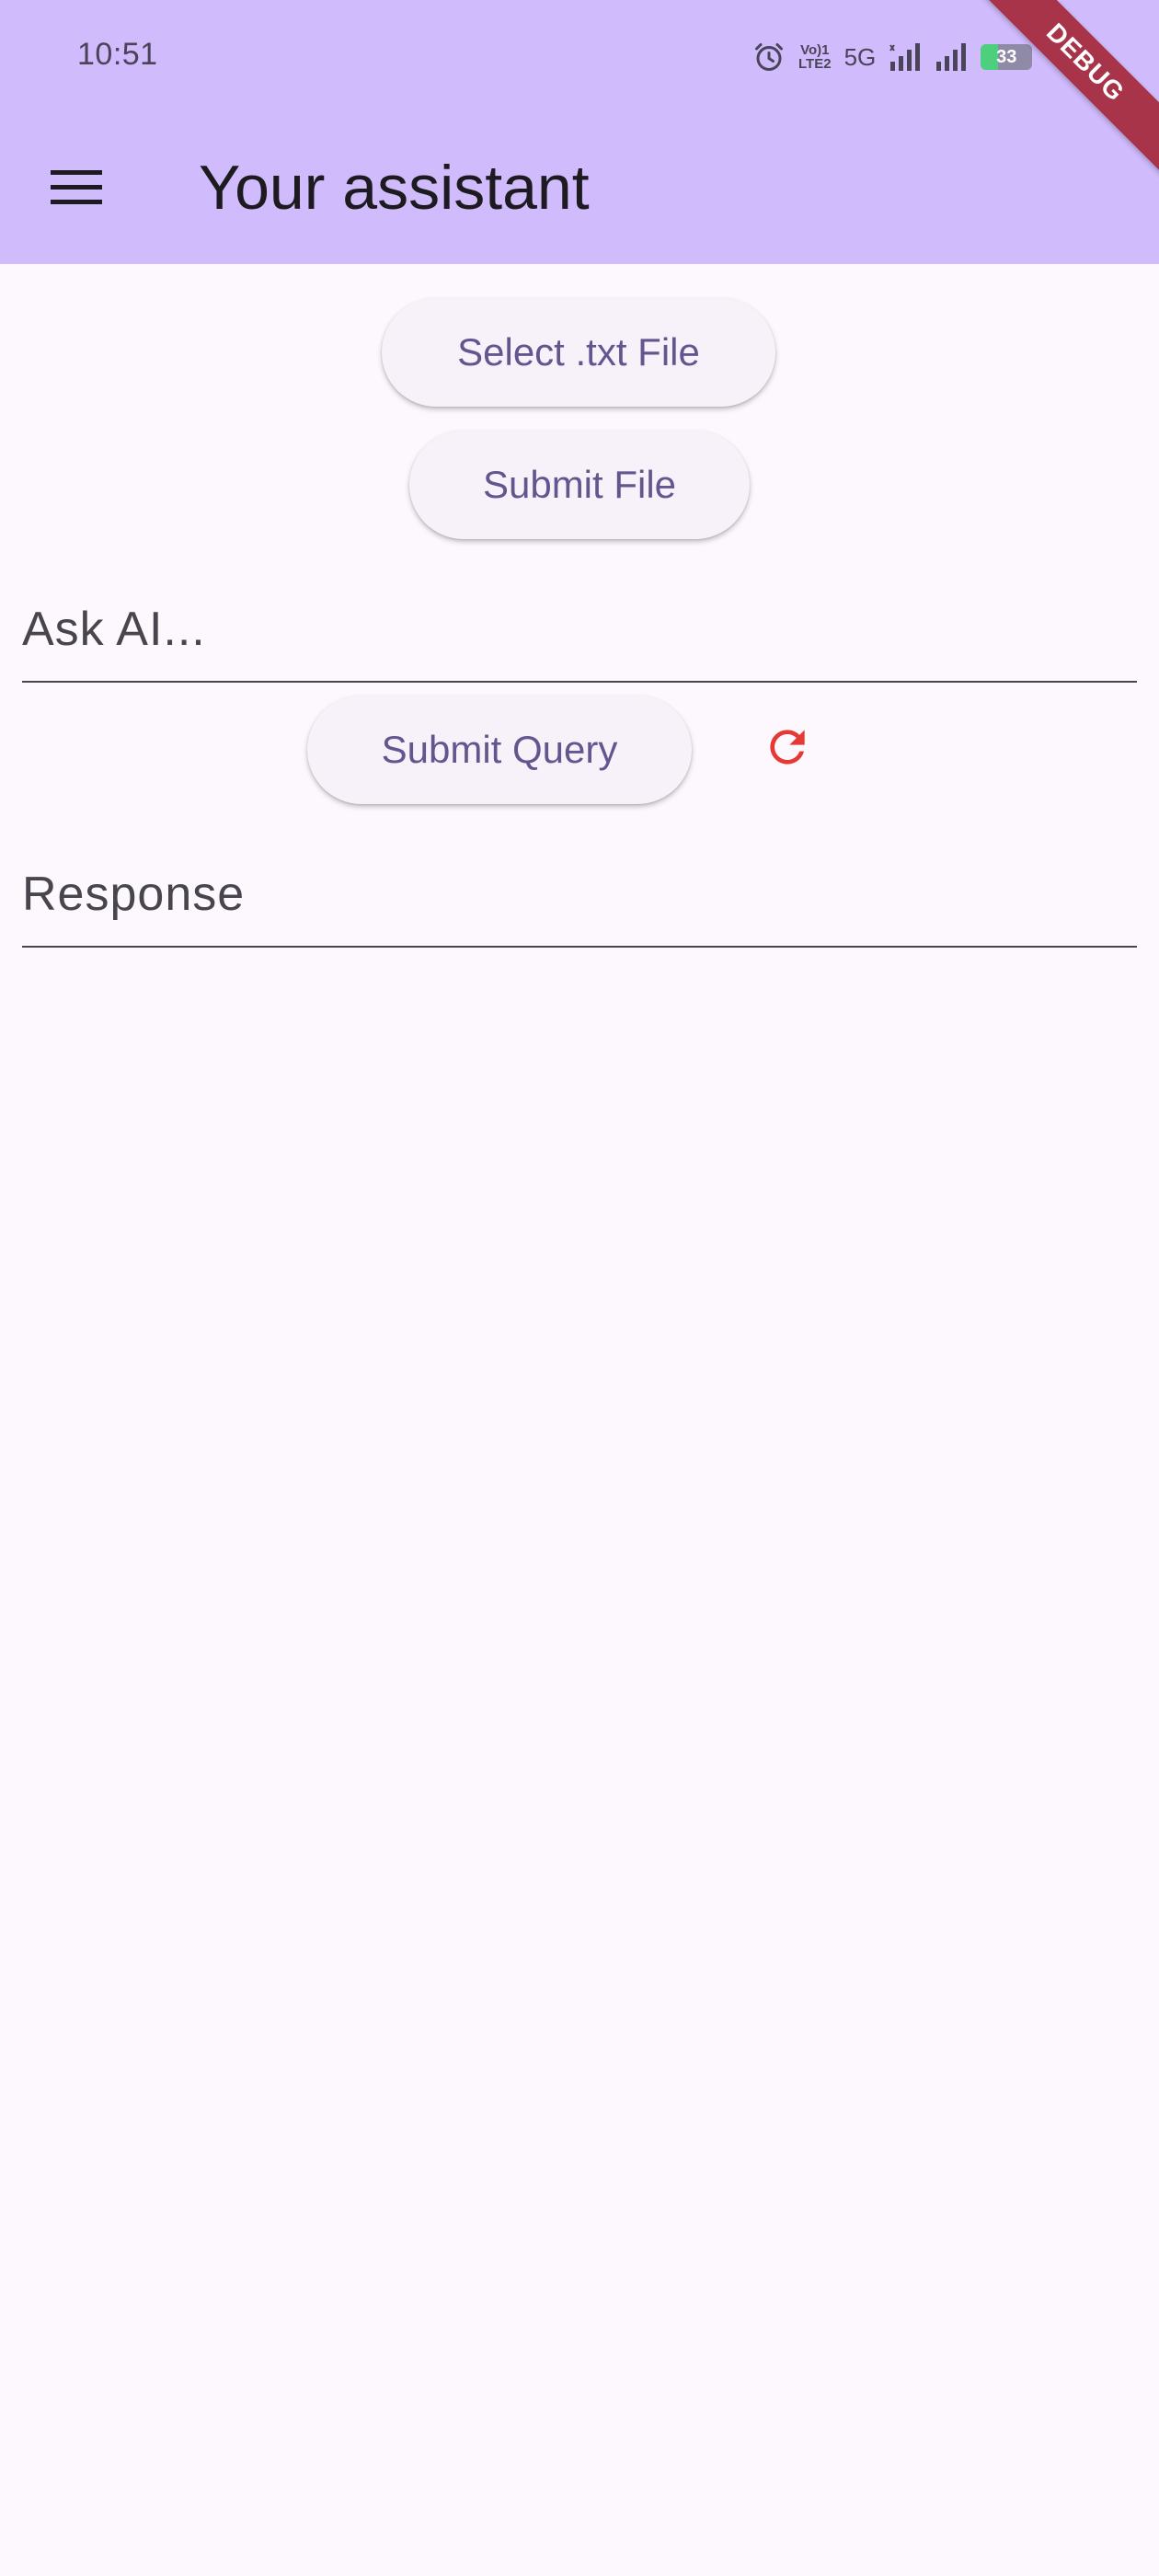  I want to click on battery-icon: 33, so click(1007, 57).